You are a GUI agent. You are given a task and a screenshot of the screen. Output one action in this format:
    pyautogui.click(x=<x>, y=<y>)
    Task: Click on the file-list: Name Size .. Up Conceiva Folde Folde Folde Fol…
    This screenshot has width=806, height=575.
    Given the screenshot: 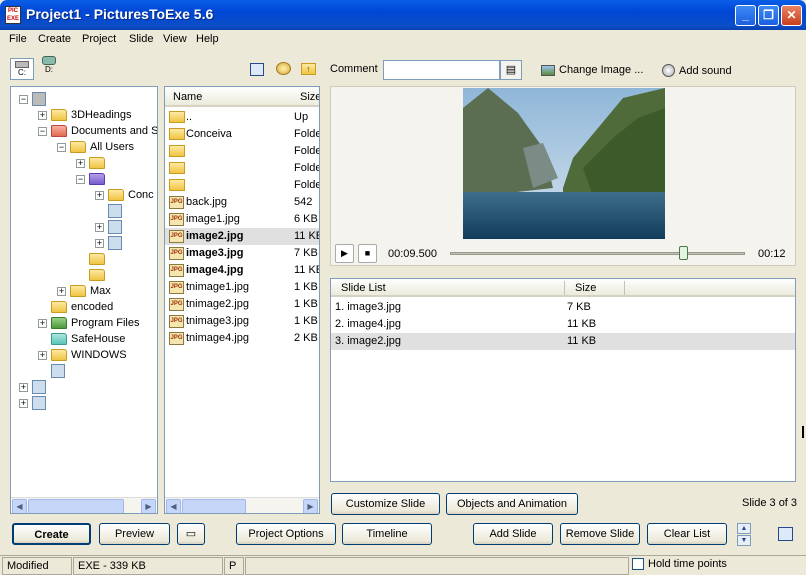 What is the action you would take?
    pyautogui.click(x=242, y=300)
    